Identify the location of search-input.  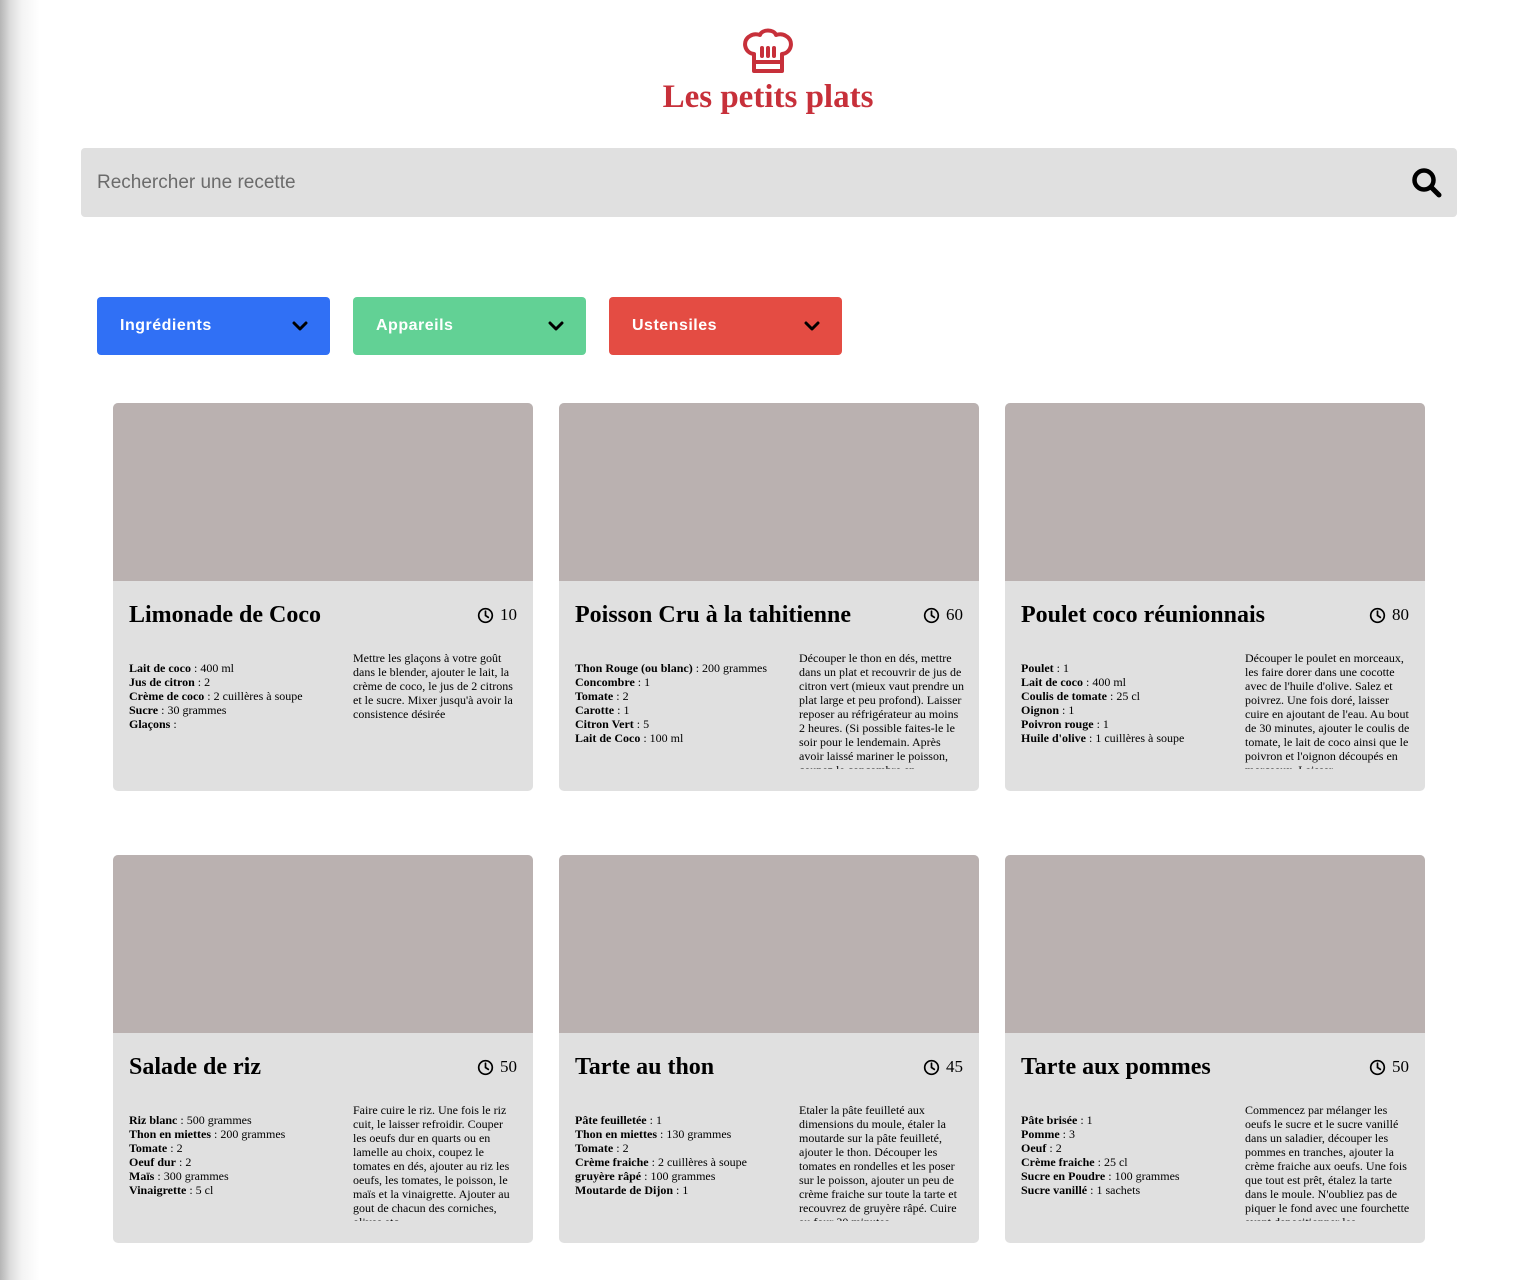
(739, 182).